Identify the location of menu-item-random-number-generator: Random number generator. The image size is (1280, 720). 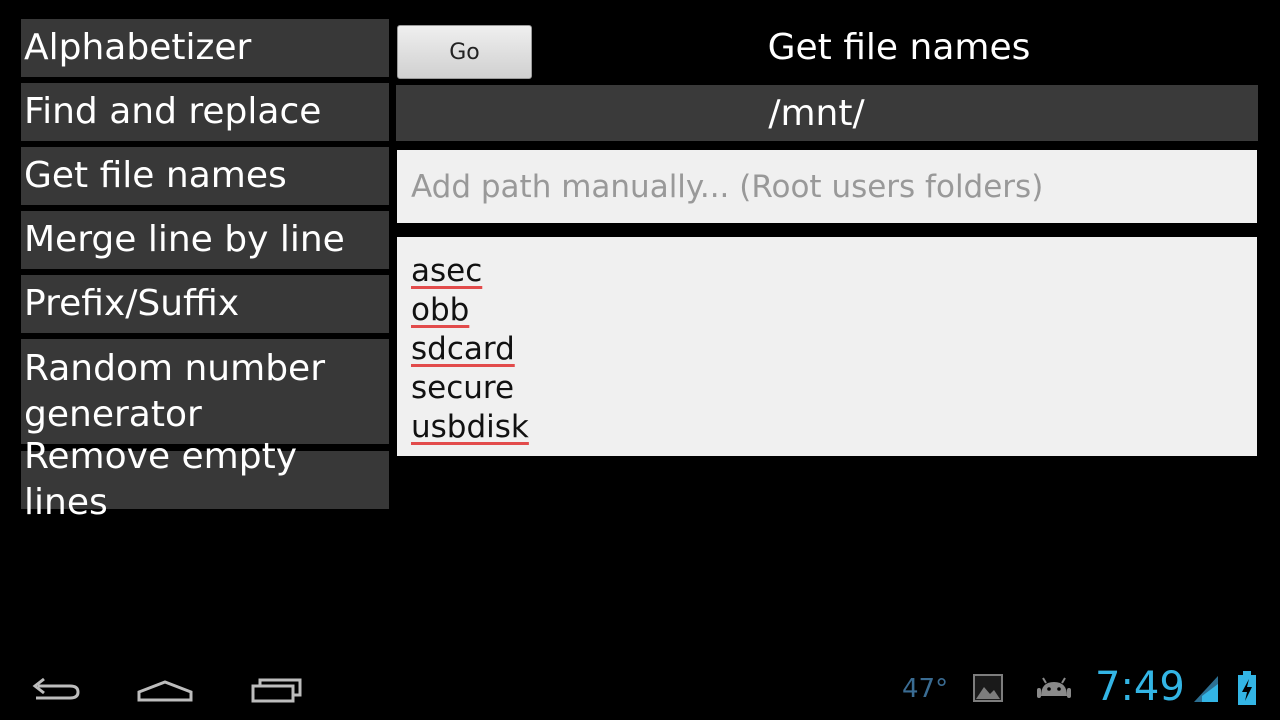
(205, 391).